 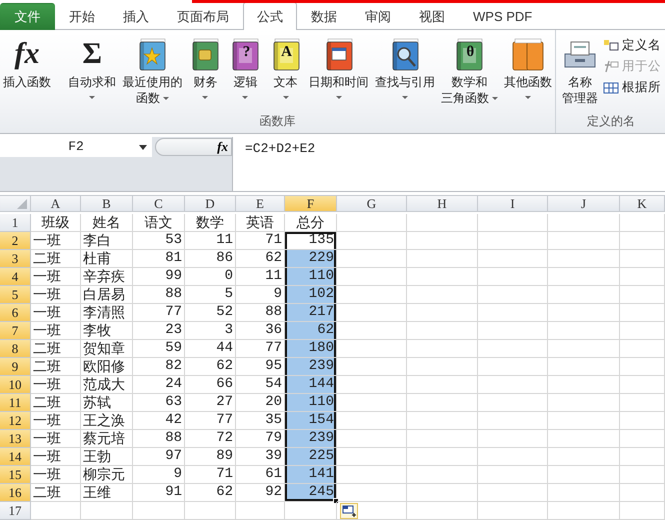 I want to click on table-cell: 71, so click(x=210, y=475).